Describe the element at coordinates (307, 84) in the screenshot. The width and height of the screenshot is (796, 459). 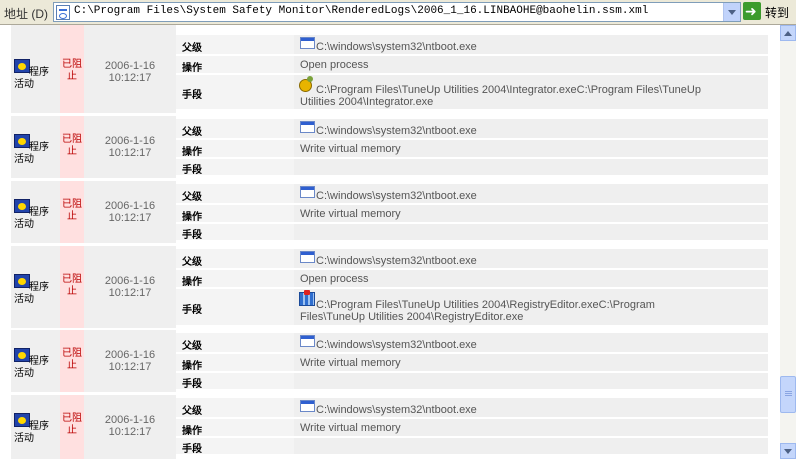
I see `tuneup-integrator-icon` at that location.